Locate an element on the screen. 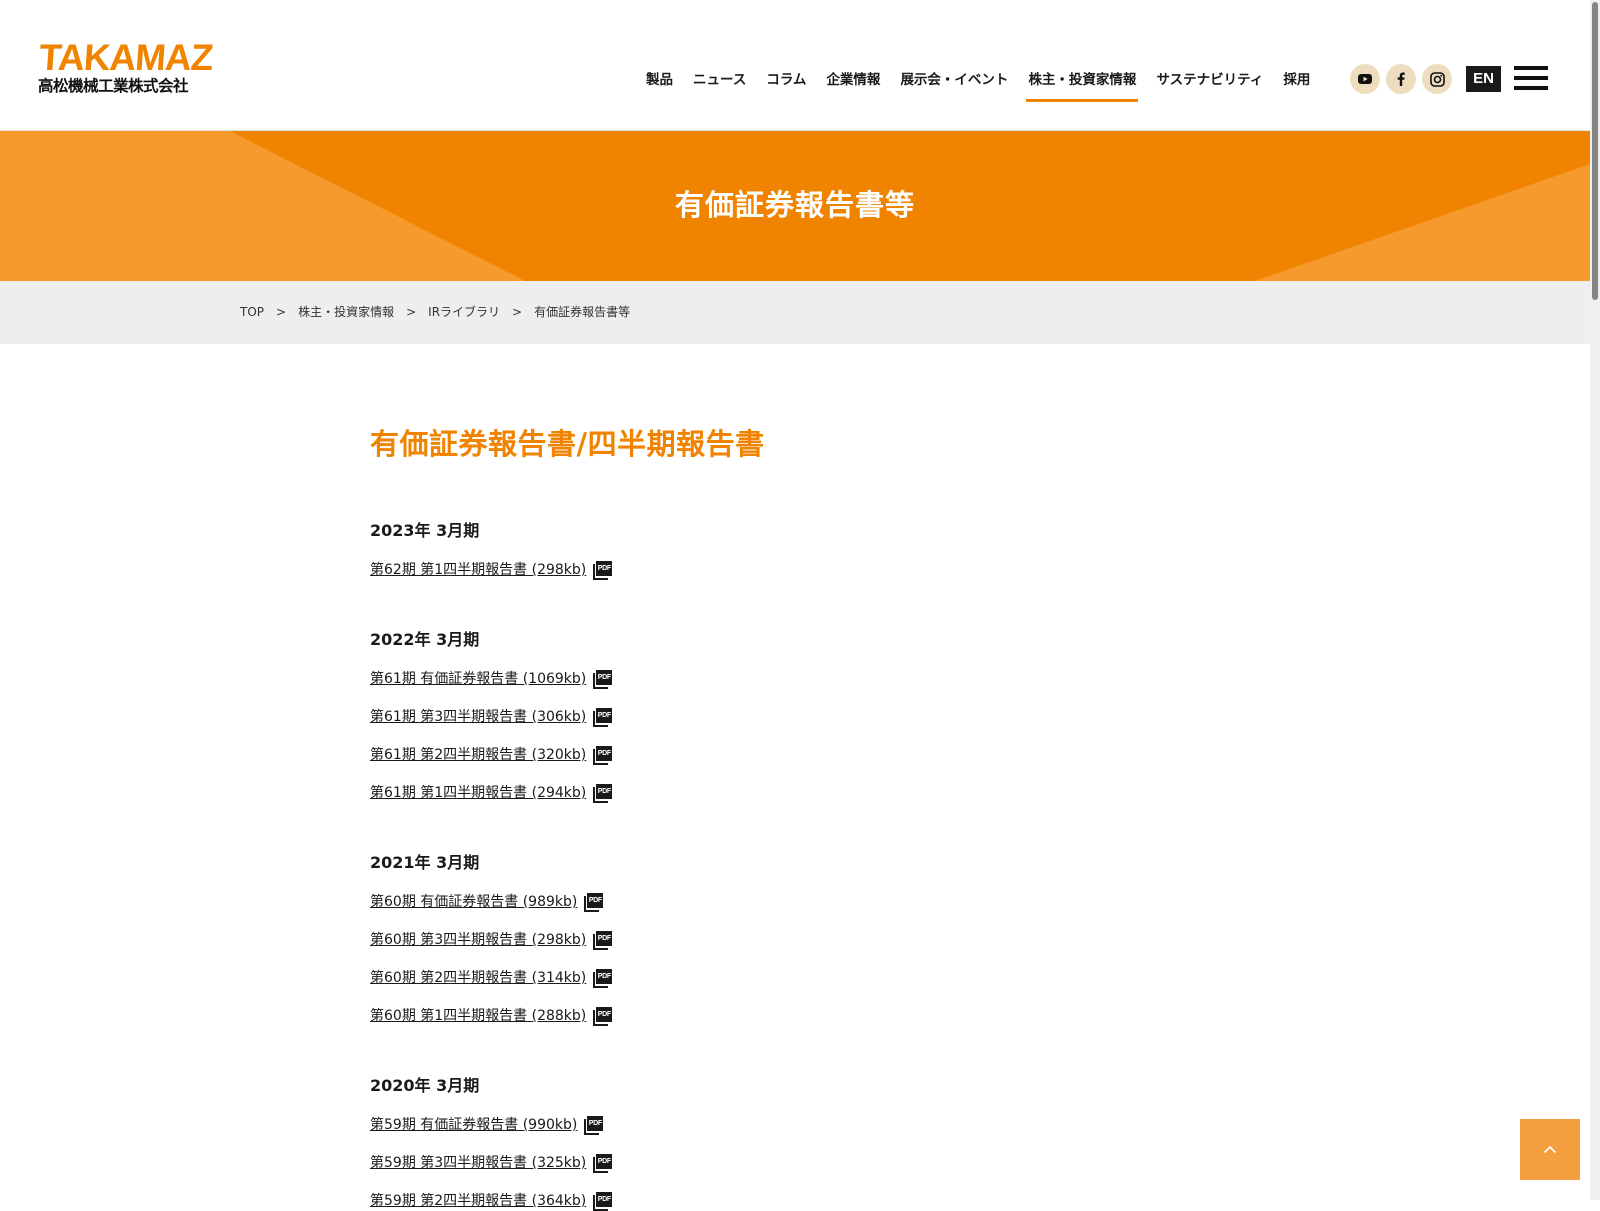 The height and width of the screenshot is (1211, 1600). report-pdf-link: 第61期 第3四半期報告書 (306kb) PDF is located at coordinates (800, 717).